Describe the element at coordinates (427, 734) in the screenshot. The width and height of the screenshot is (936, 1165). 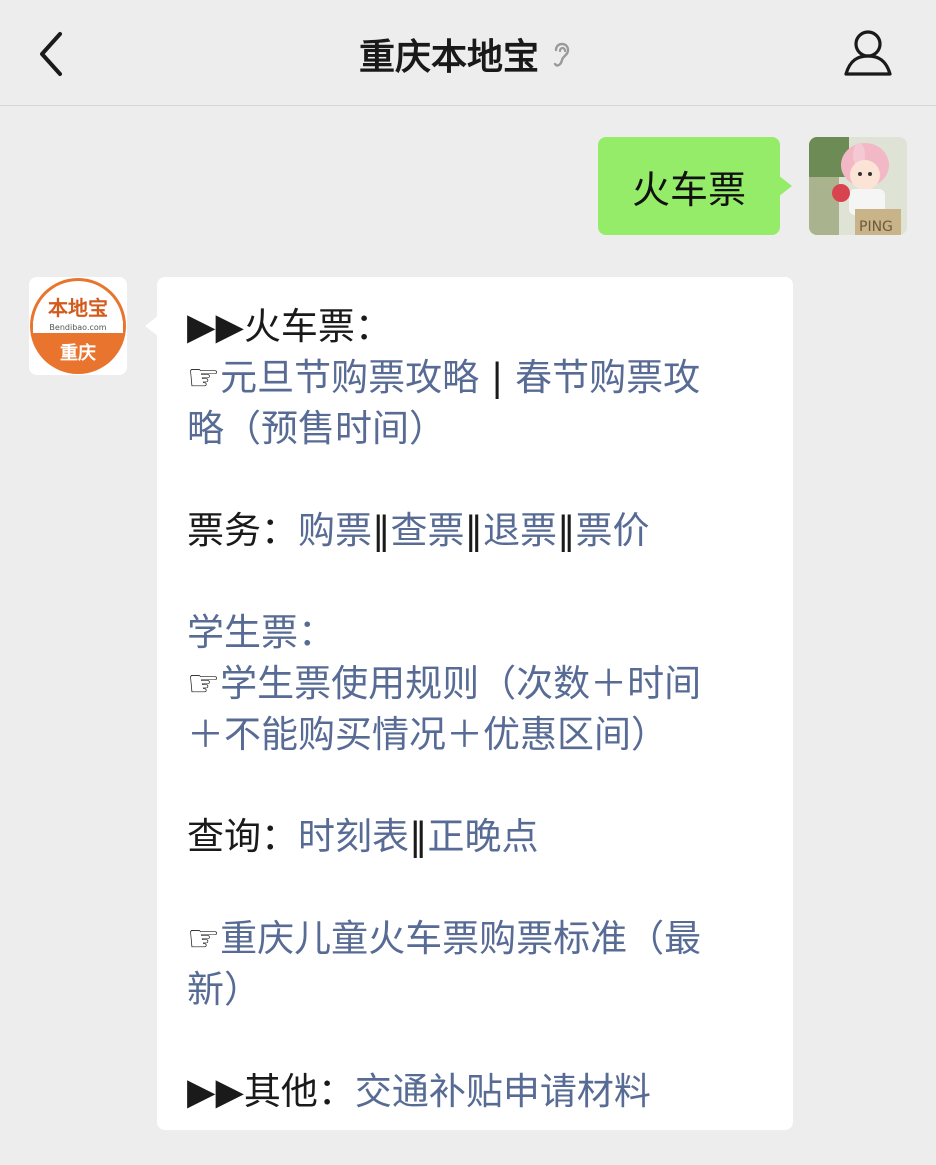
I see `link-student-rules-cont: ＋不能购买情况＋优惠区间）` at that location.